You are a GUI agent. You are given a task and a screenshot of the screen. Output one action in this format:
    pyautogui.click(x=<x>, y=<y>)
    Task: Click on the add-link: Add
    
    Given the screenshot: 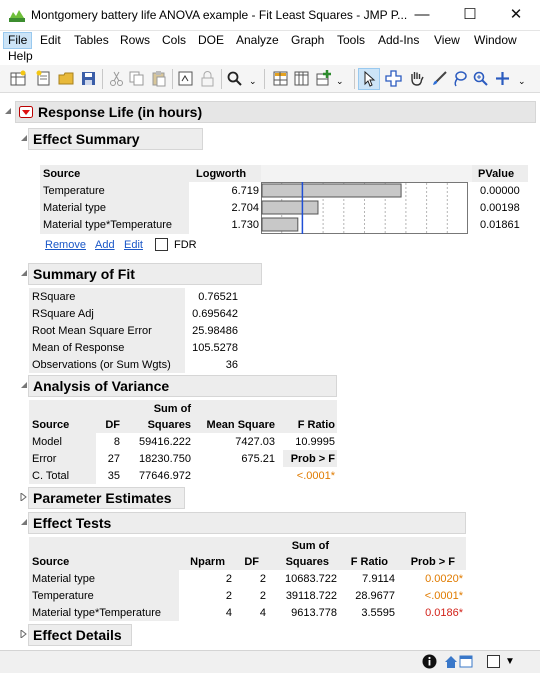 What is the action you would take?
    pyautogui.click(x=105, y=245)
    